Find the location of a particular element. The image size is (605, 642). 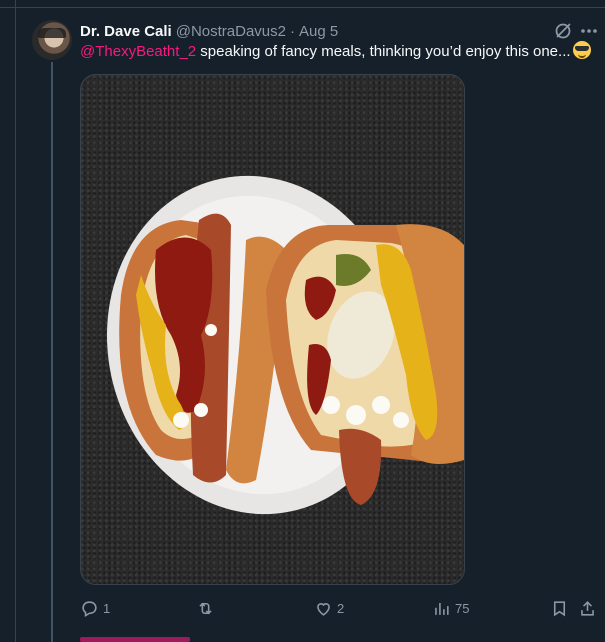

more-options-icon is located at coordinates (589, 31).